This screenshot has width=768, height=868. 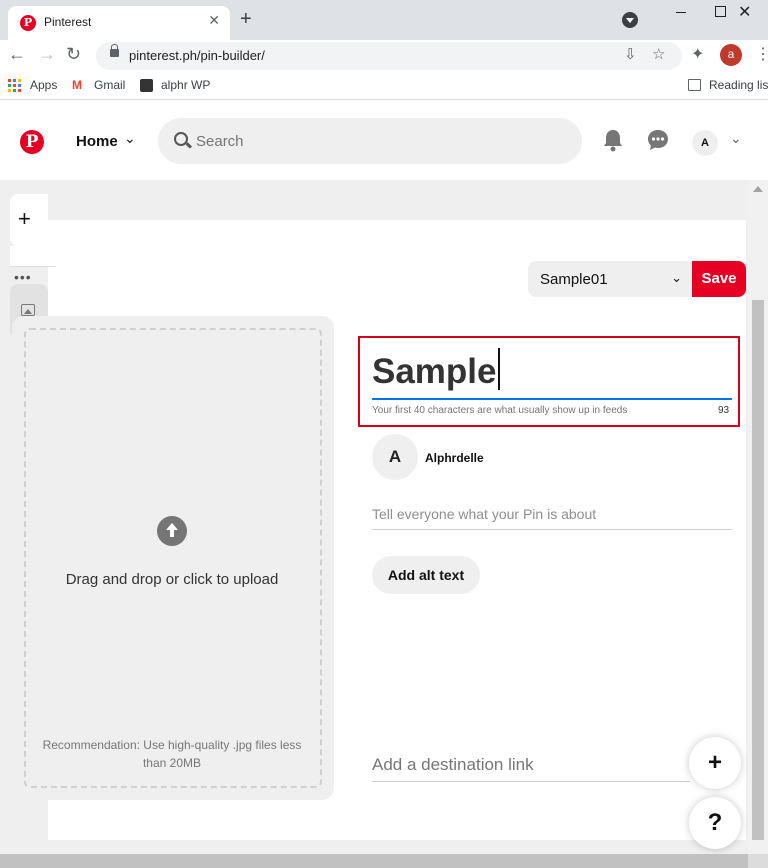 I want to click on tab-search-icon, so click(x=630, y=20).